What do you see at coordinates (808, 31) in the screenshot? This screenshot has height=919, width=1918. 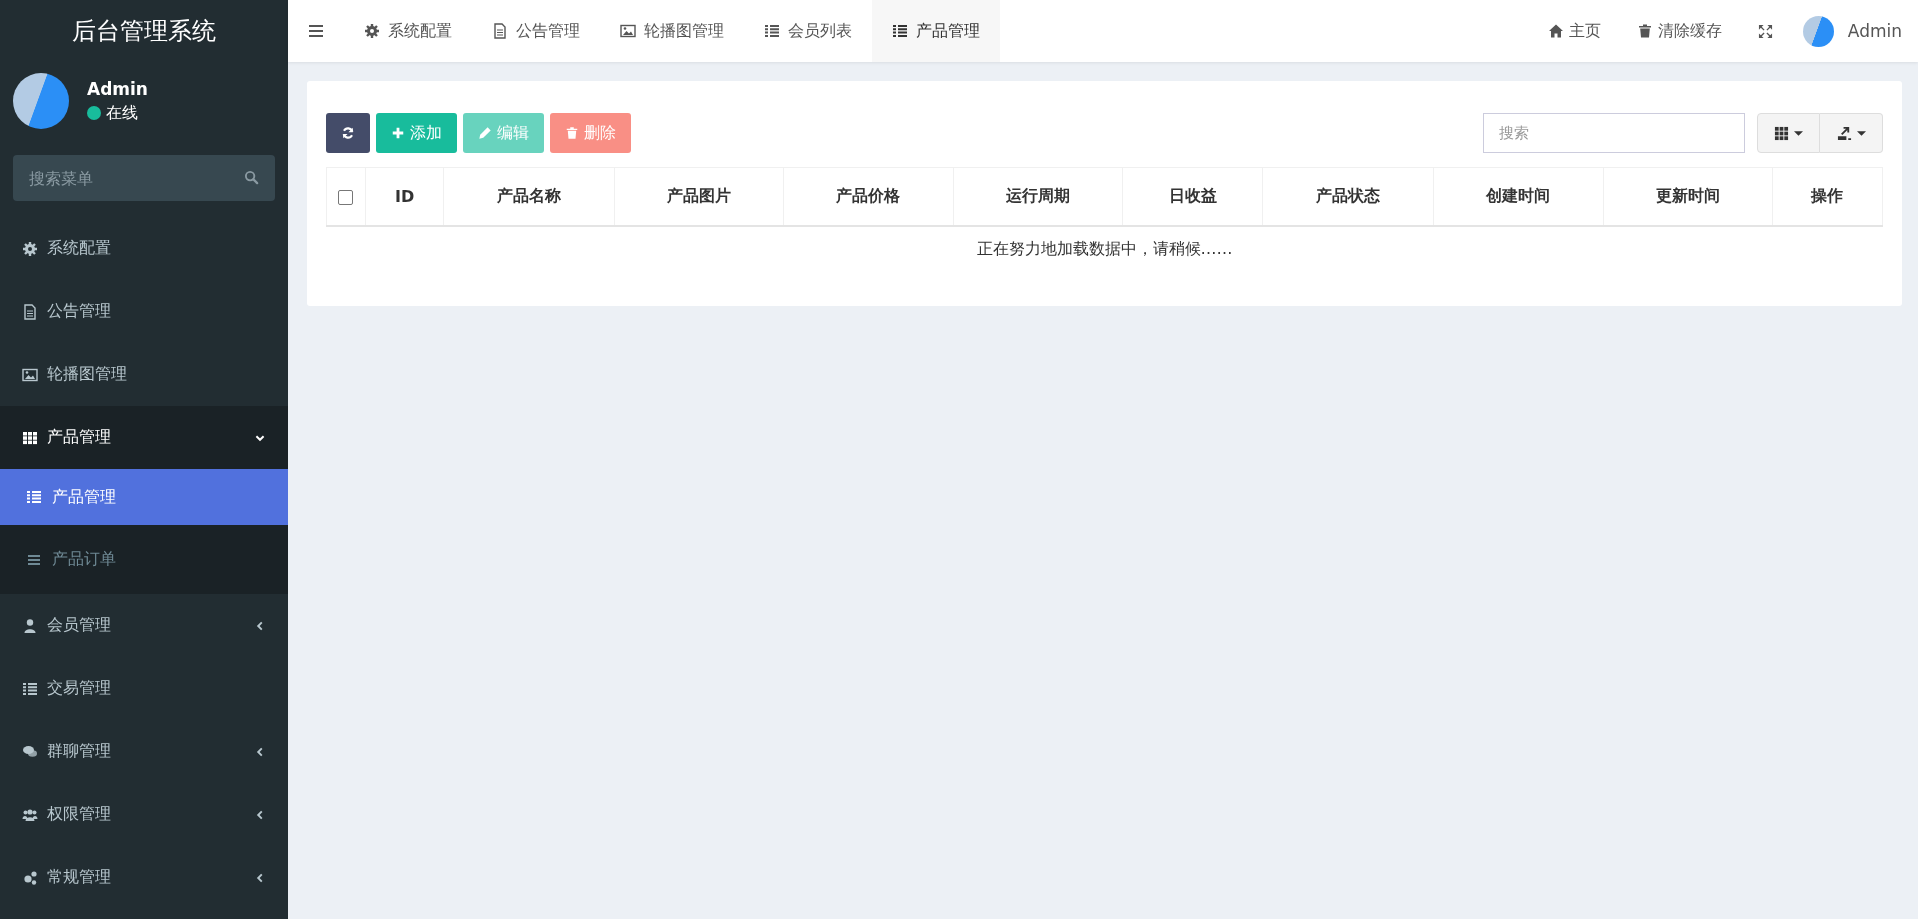 I see `tab: 会员列表` at bounding box center [808, 31].